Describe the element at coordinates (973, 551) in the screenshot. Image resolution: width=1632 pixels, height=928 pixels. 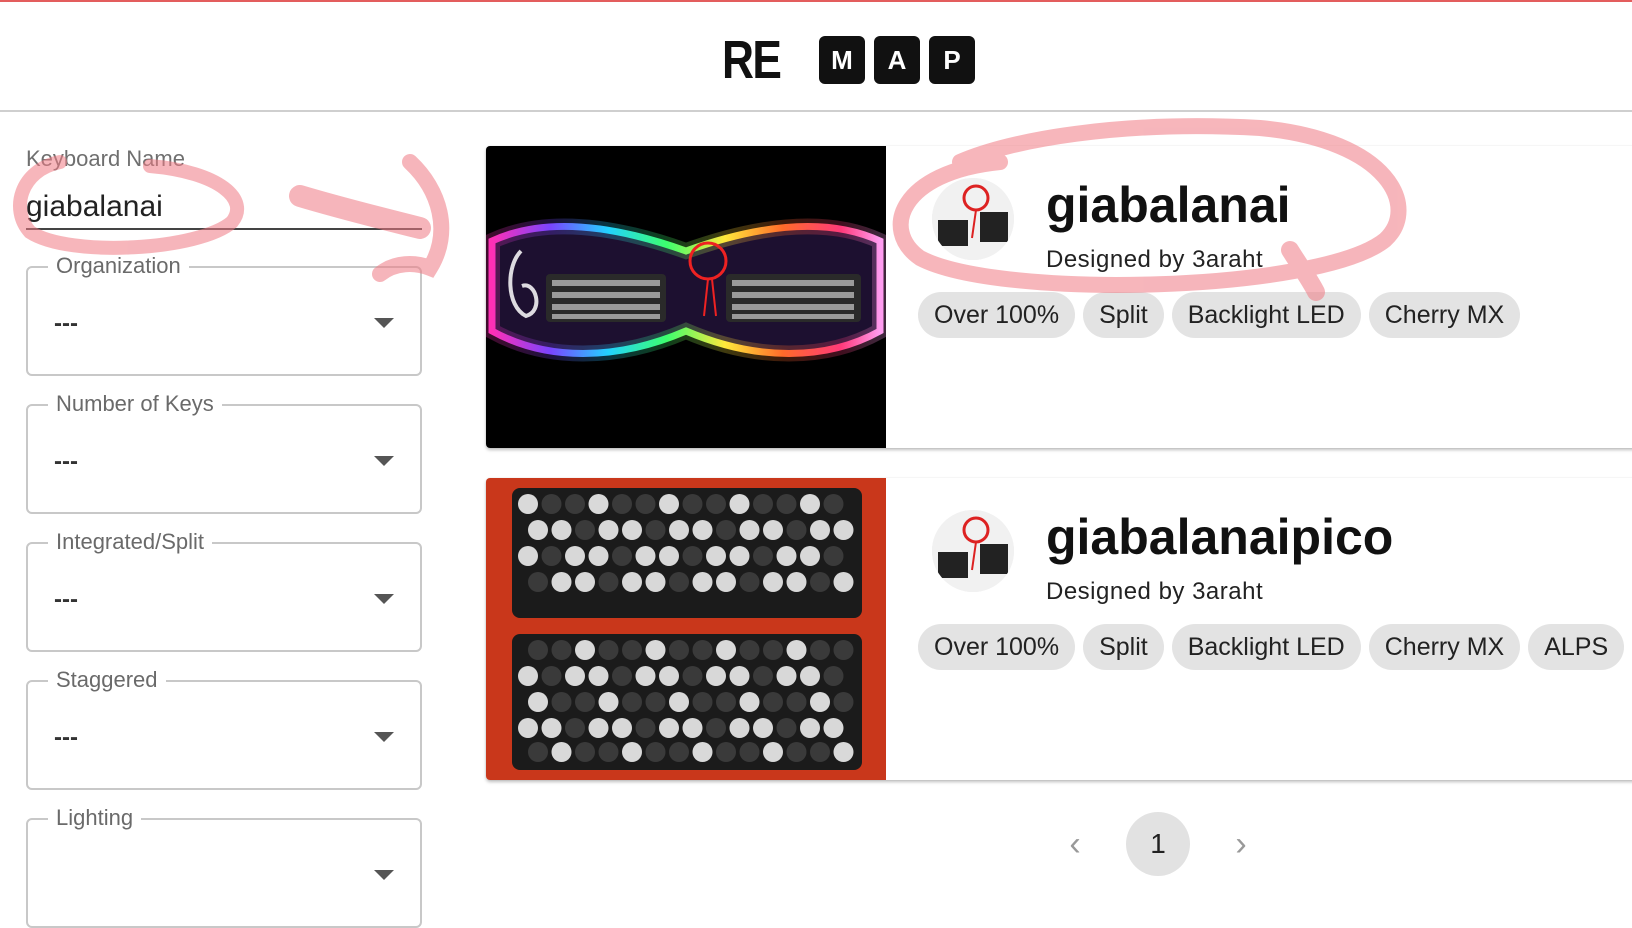
I see `designer-avatar` at that location.